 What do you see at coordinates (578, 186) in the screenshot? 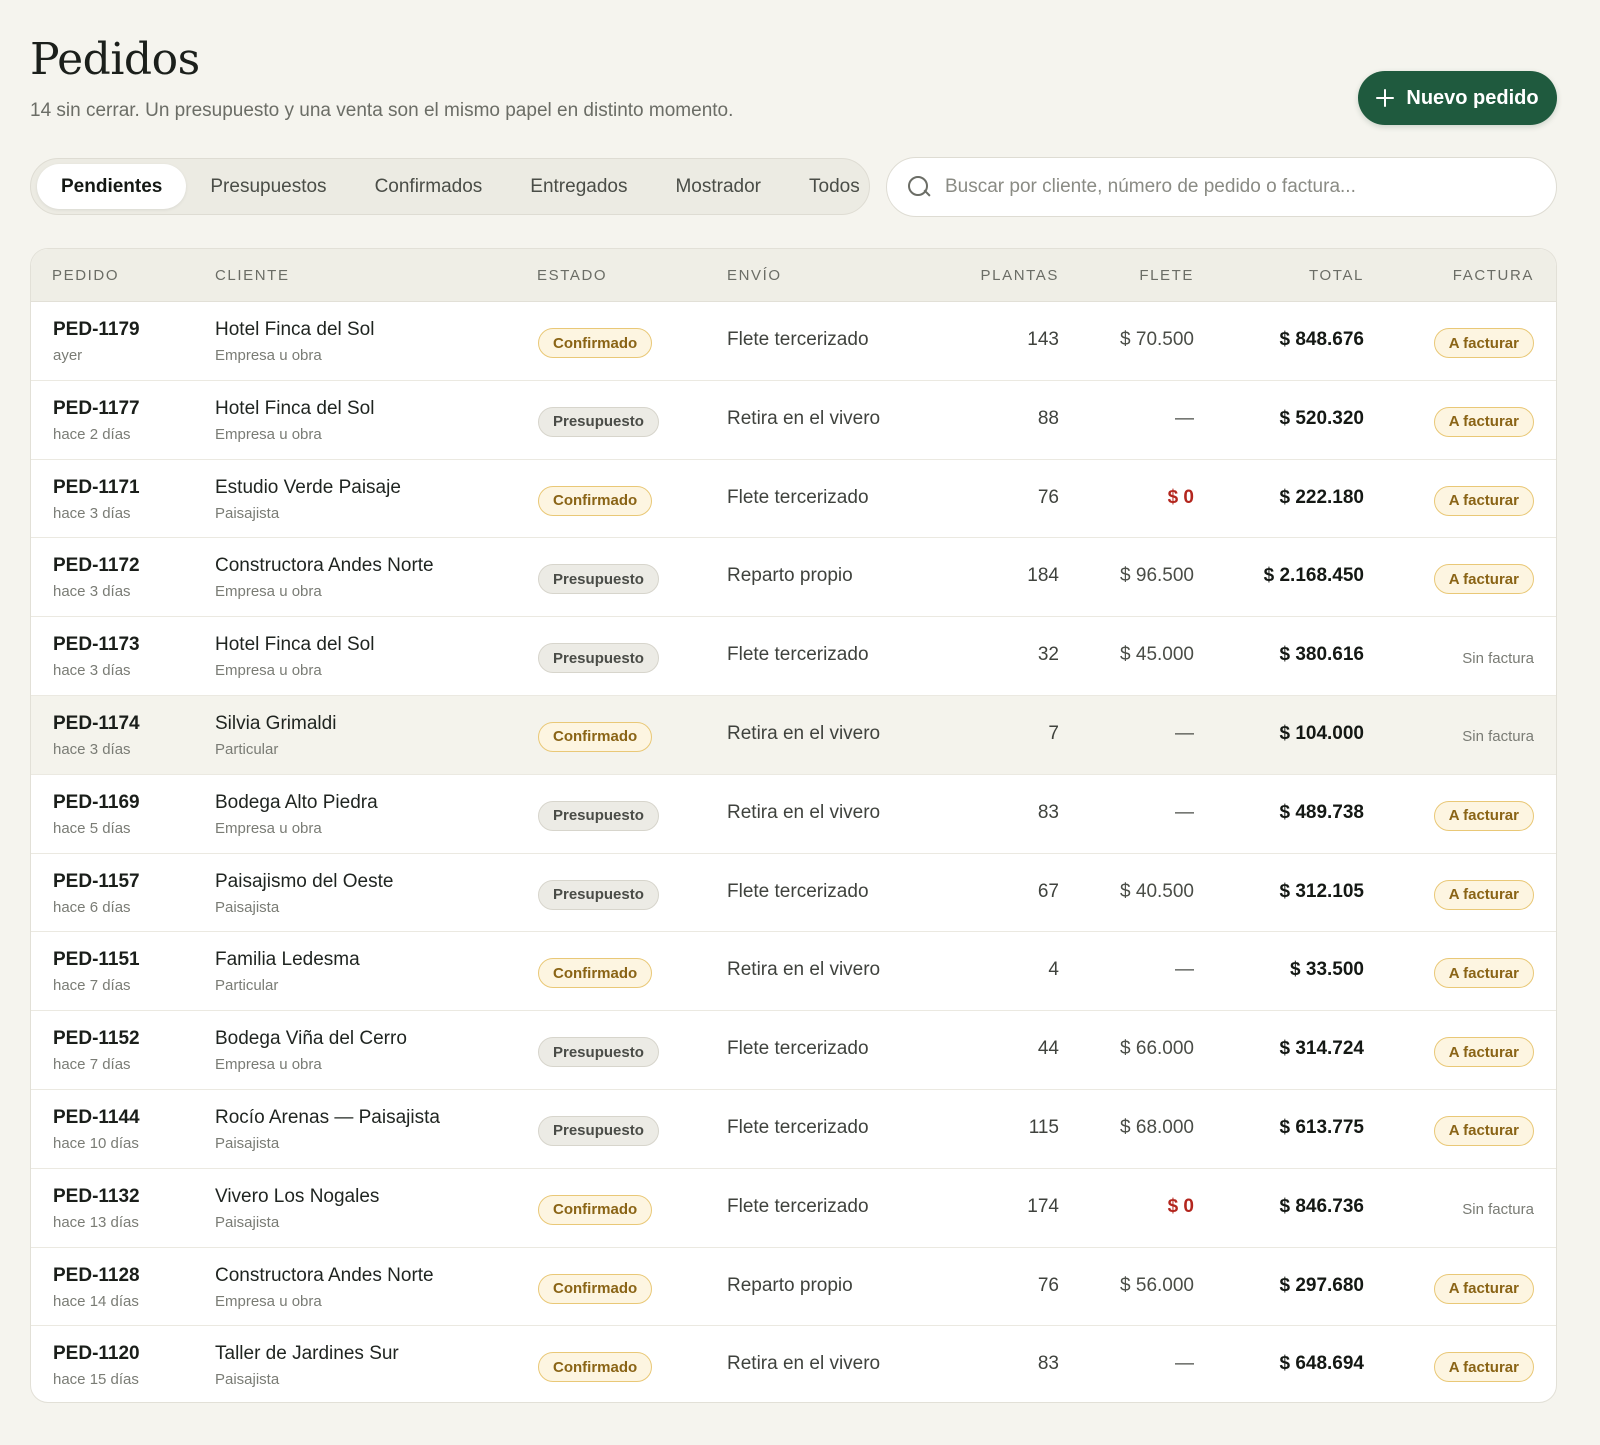
I see `tab-entregados: Entregados` at bounding box center [578, 186].